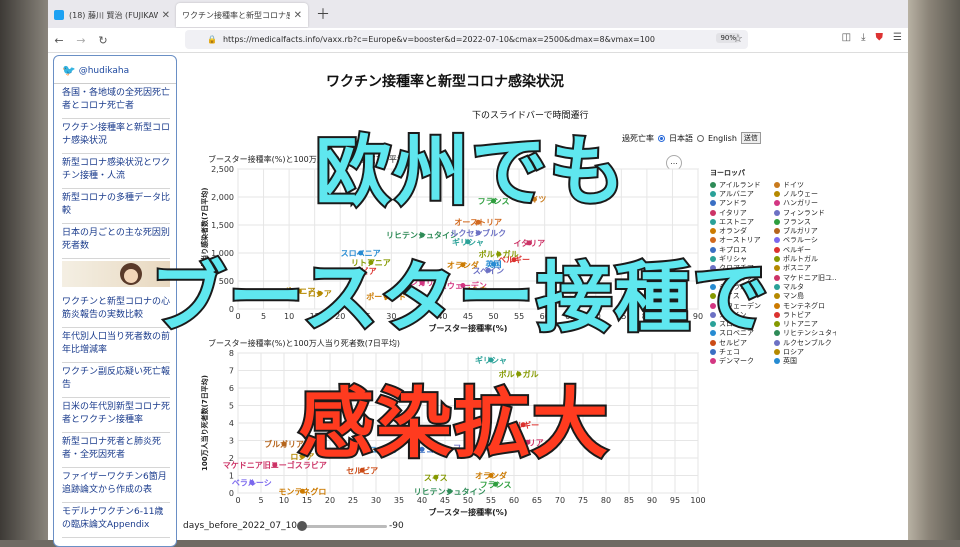  What do you see at coordinates (741, 323) in the screenshot?
I see `legend-item: スロバキア` at bounding box center [741, 323].